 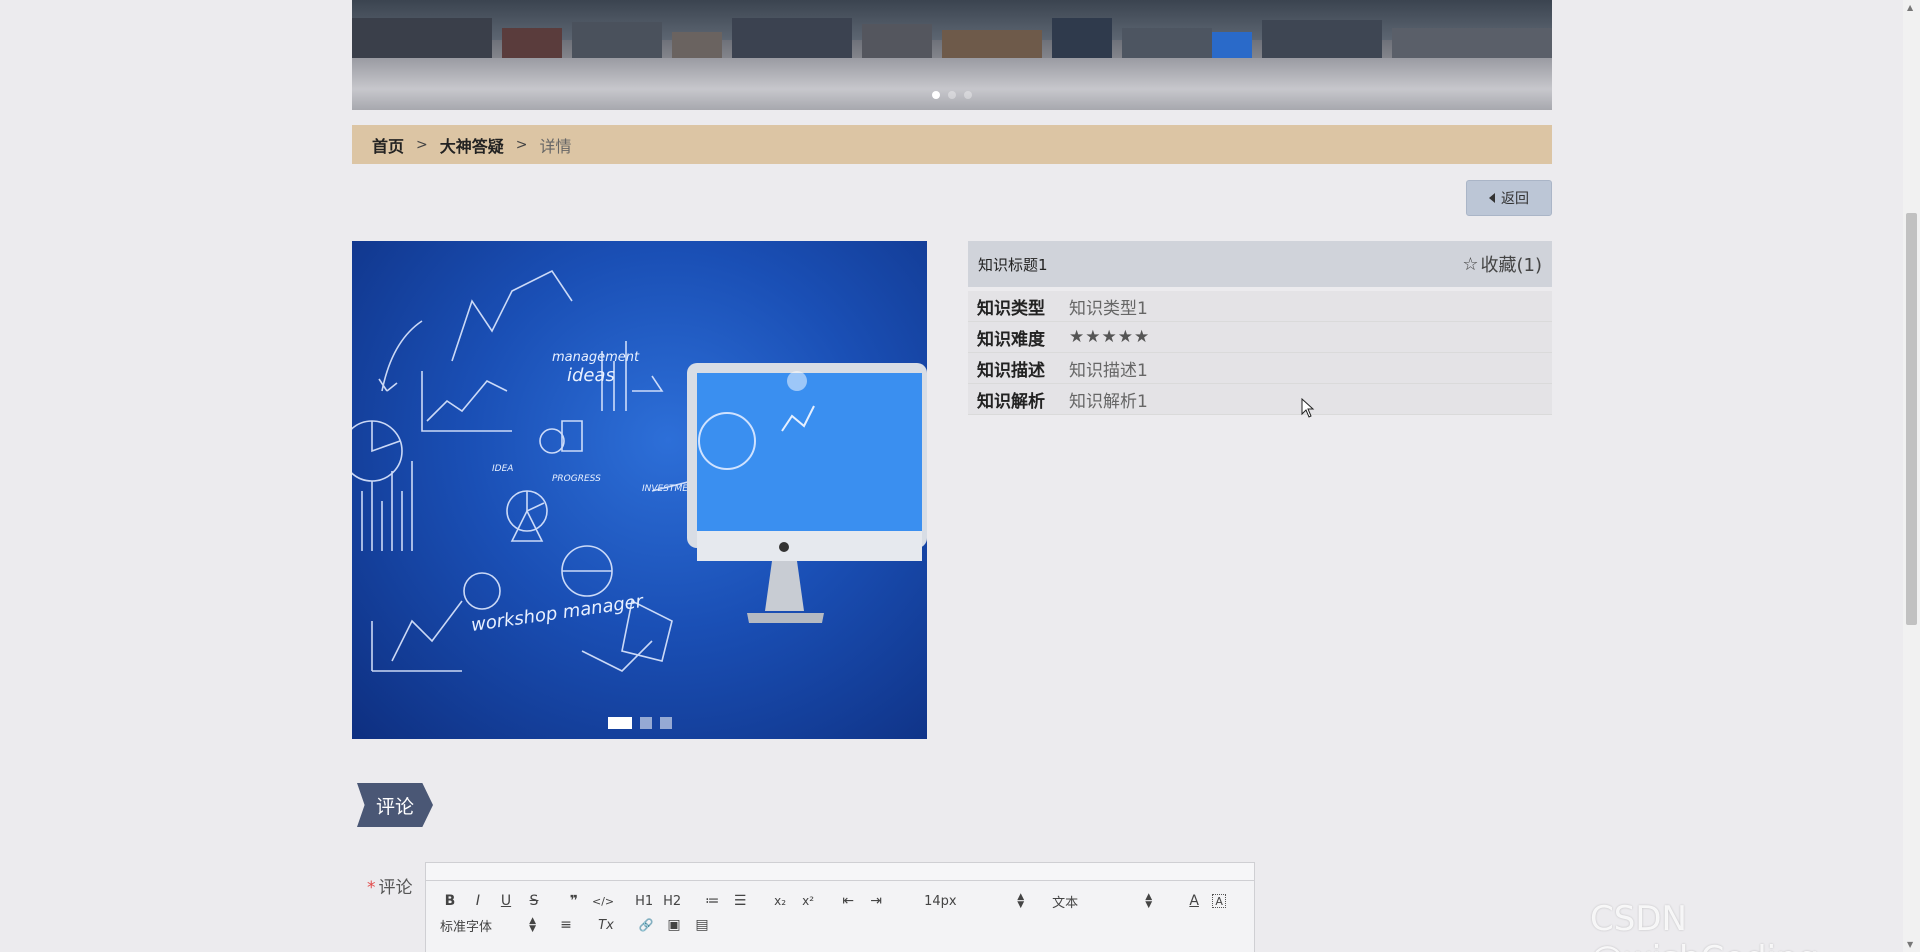 I want to click on detail-row-value: 知识类型1, so click(x=1108, y=308).